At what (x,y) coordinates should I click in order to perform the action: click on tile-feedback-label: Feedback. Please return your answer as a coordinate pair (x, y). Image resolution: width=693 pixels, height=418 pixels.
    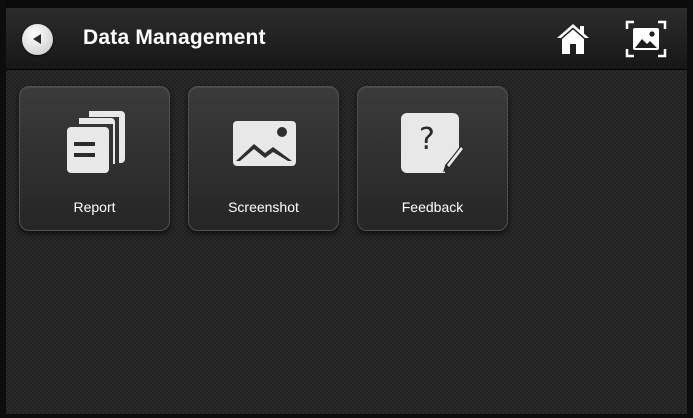
    Looking at the image, I should click on (432, 207).